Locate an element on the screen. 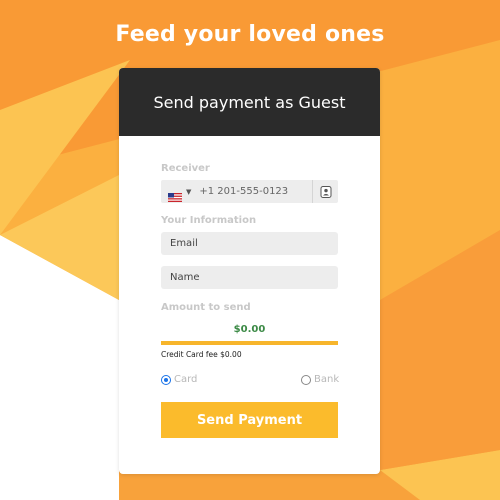 Image resolution: width=500 pixels, height=500 pixels. receiver-label: Receiver is located at coordinates (185, 168).